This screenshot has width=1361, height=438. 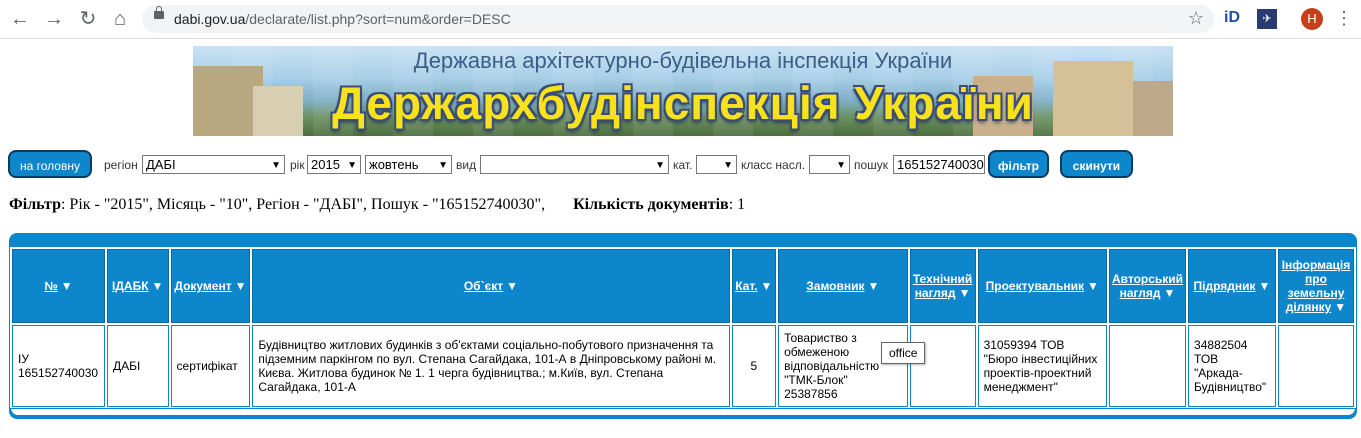 What do you see at coordinates (1312, 19) in the screenshot?
I see `profile-avatar: Н` at bounding box center [1312, 19].